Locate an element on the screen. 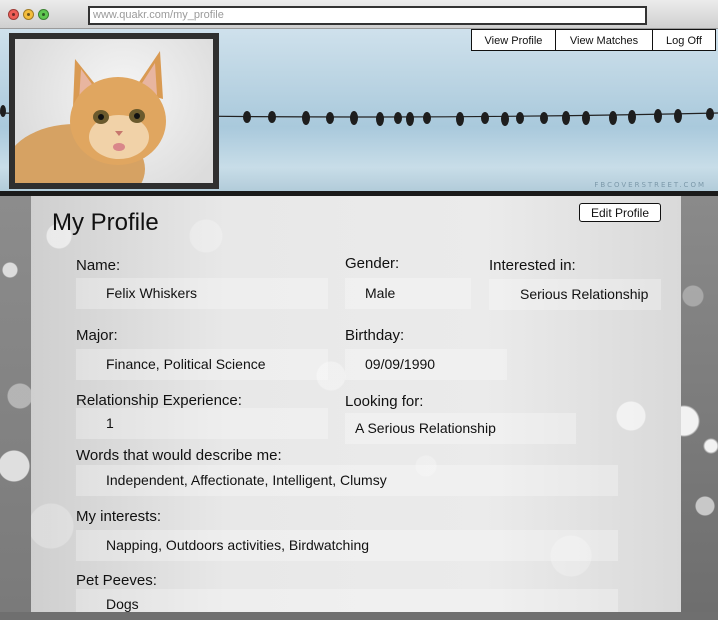 The width and height of the screenshot is (718, 620). name-value: Felix Whiskers is located at coordinates (202, 293).